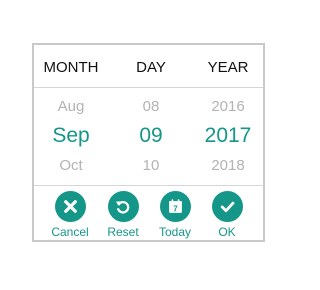 This screenshot has height=290, width=320. I want to click on month-selected-value: Sep, so click(70, 136).